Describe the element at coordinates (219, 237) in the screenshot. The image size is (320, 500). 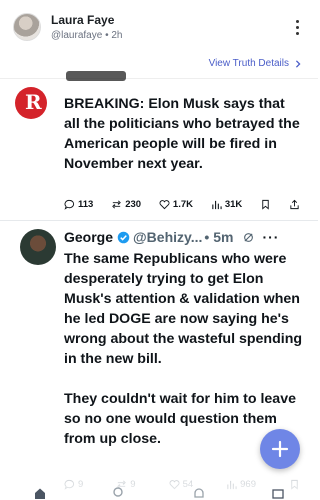
I see `post-2-time: • 5m` at that location.